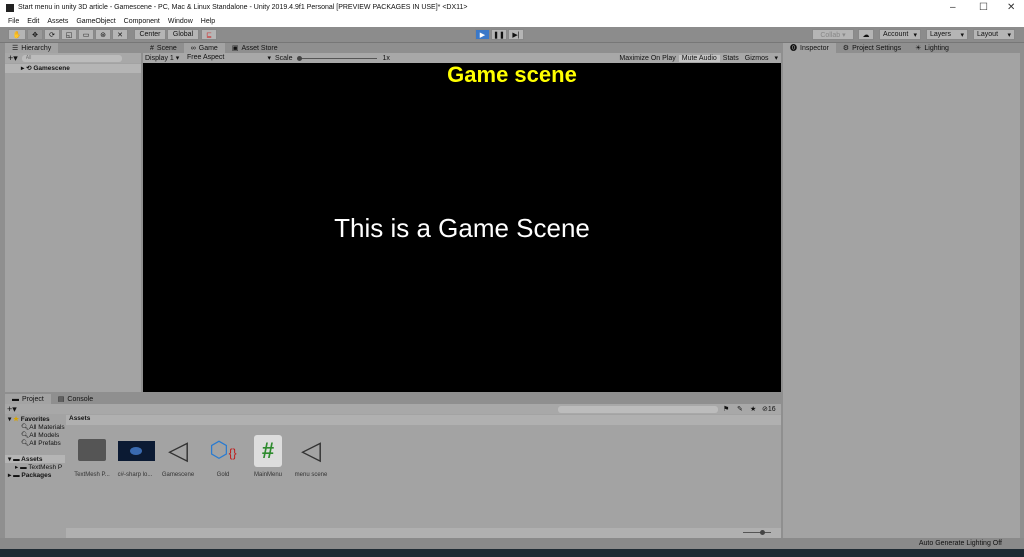  I want to click on collab-label: Collab ▾, so click(833, 35).